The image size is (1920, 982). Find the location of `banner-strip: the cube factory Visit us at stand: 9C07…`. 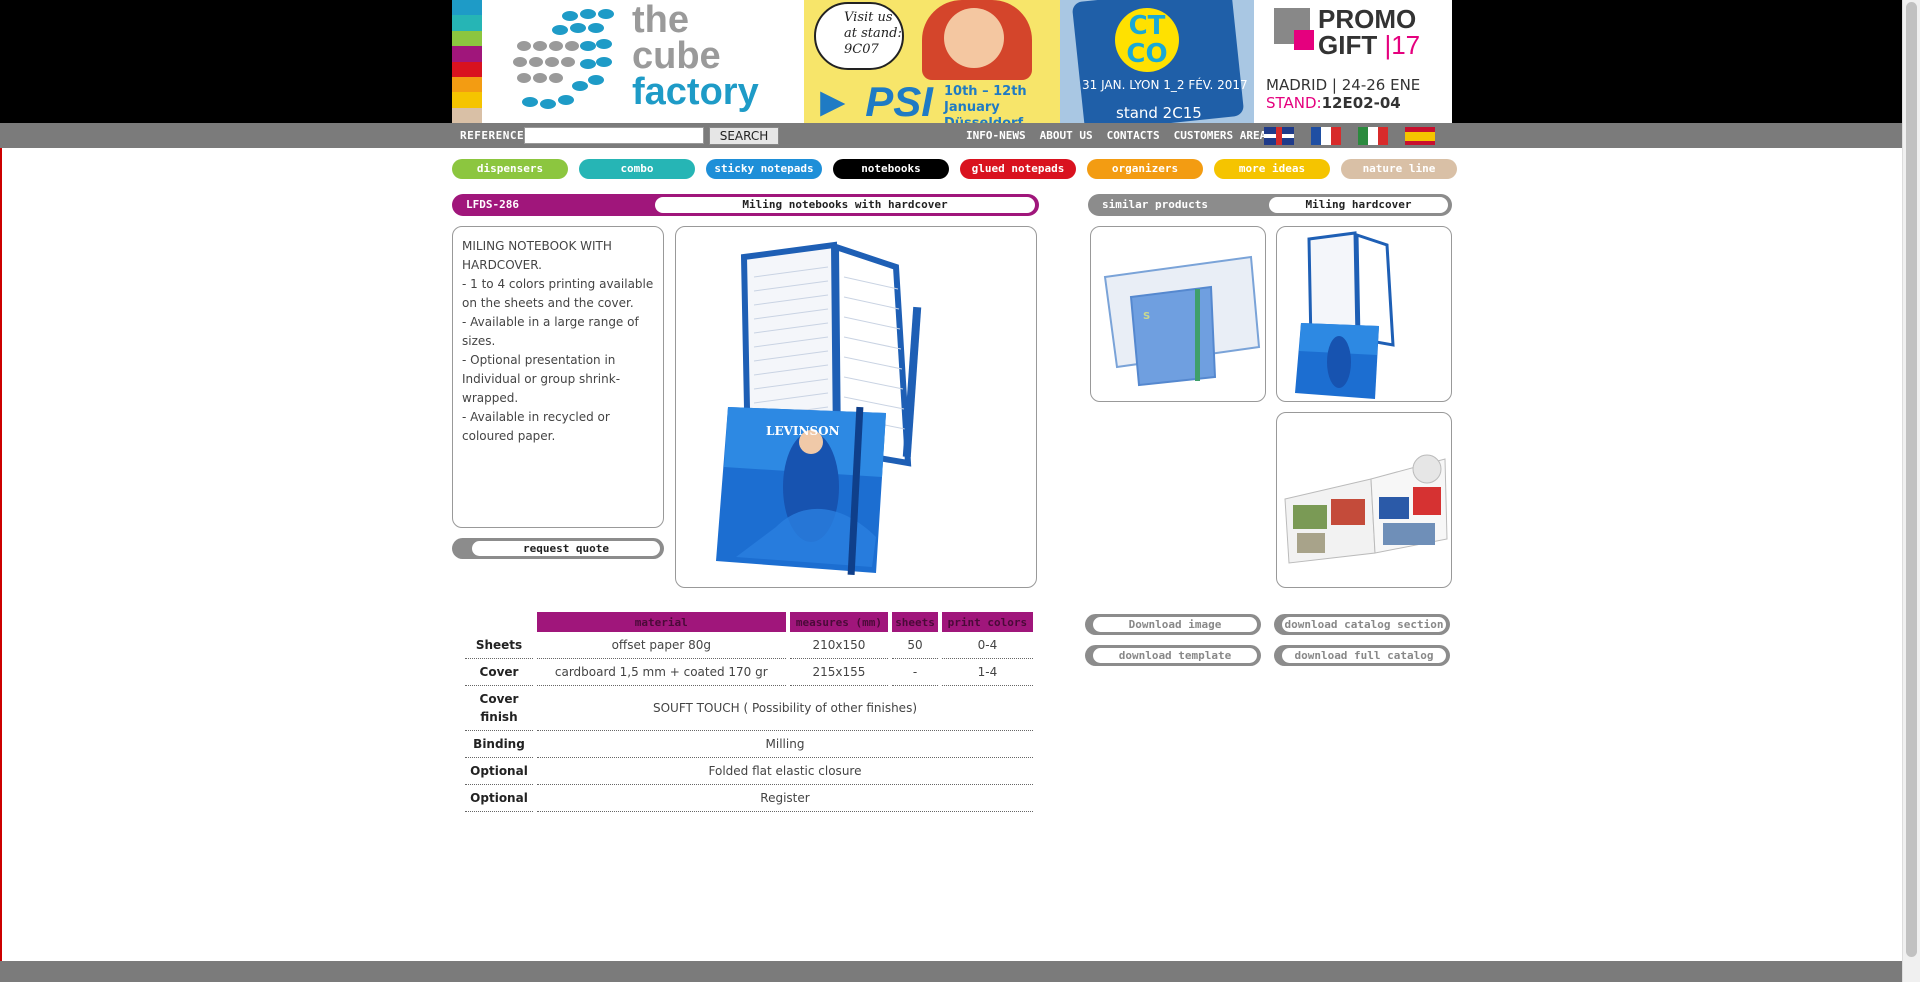

banner-strip: the cube factory Visit us at stand: 9C07… is located at coordinates (952, 61).